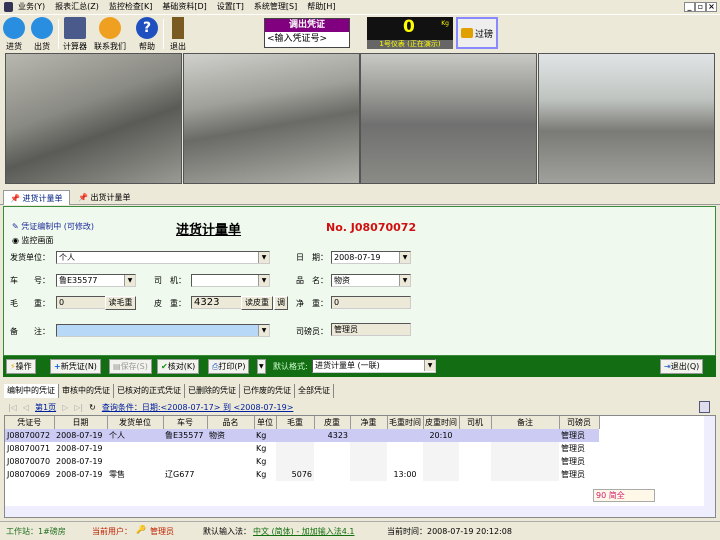  I want to click on tab-deleted: 已删除的凭证, so click(212, 391).